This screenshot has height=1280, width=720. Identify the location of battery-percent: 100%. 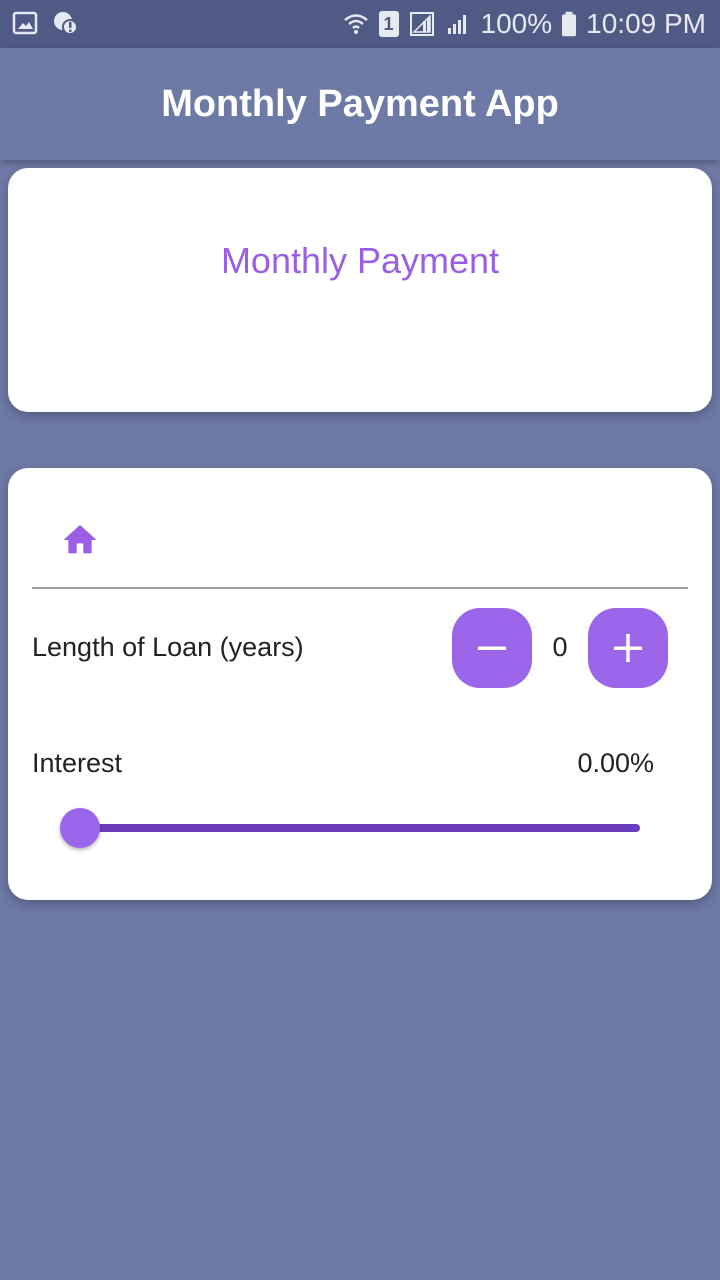
(516, 23).